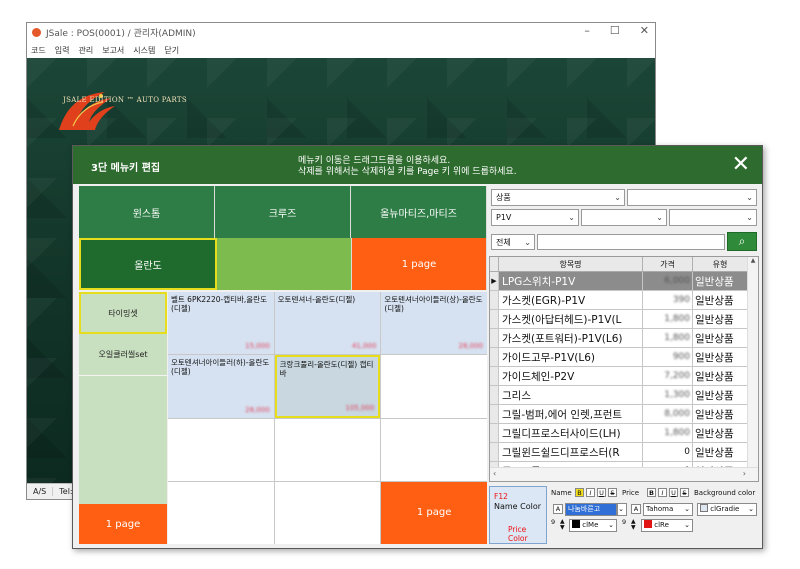 This screenshot has width=800, height=569. I want to click on price-color-swatch, so click(648, 524).